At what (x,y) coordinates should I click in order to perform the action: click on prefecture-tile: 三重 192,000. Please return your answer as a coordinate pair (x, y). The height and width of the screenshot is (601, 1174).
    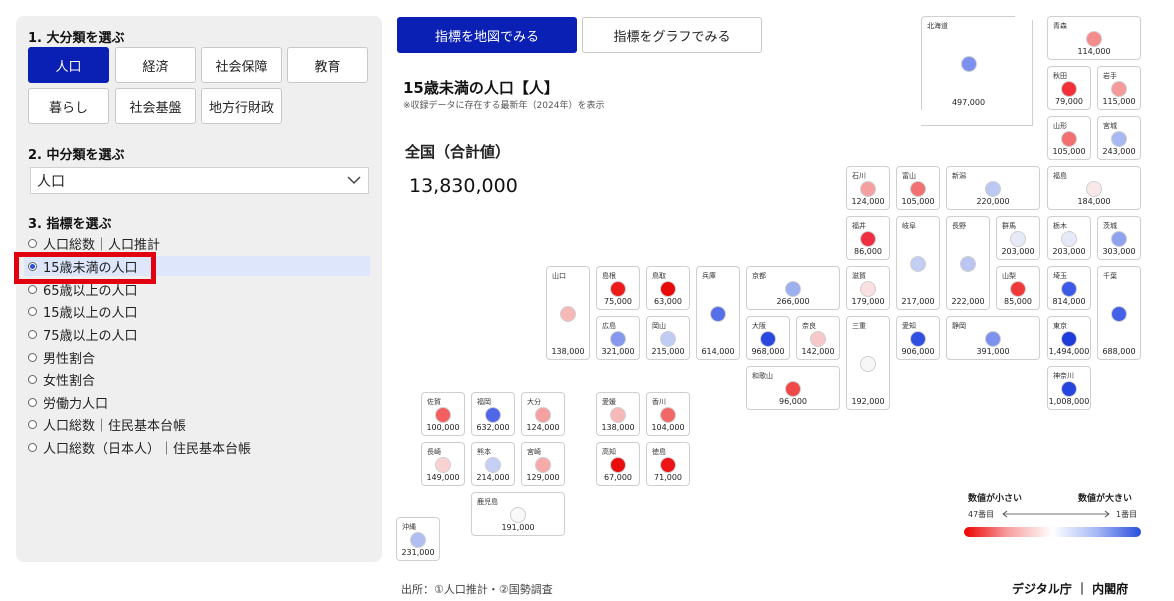
    Looking at the image, I should click on (868, 363).